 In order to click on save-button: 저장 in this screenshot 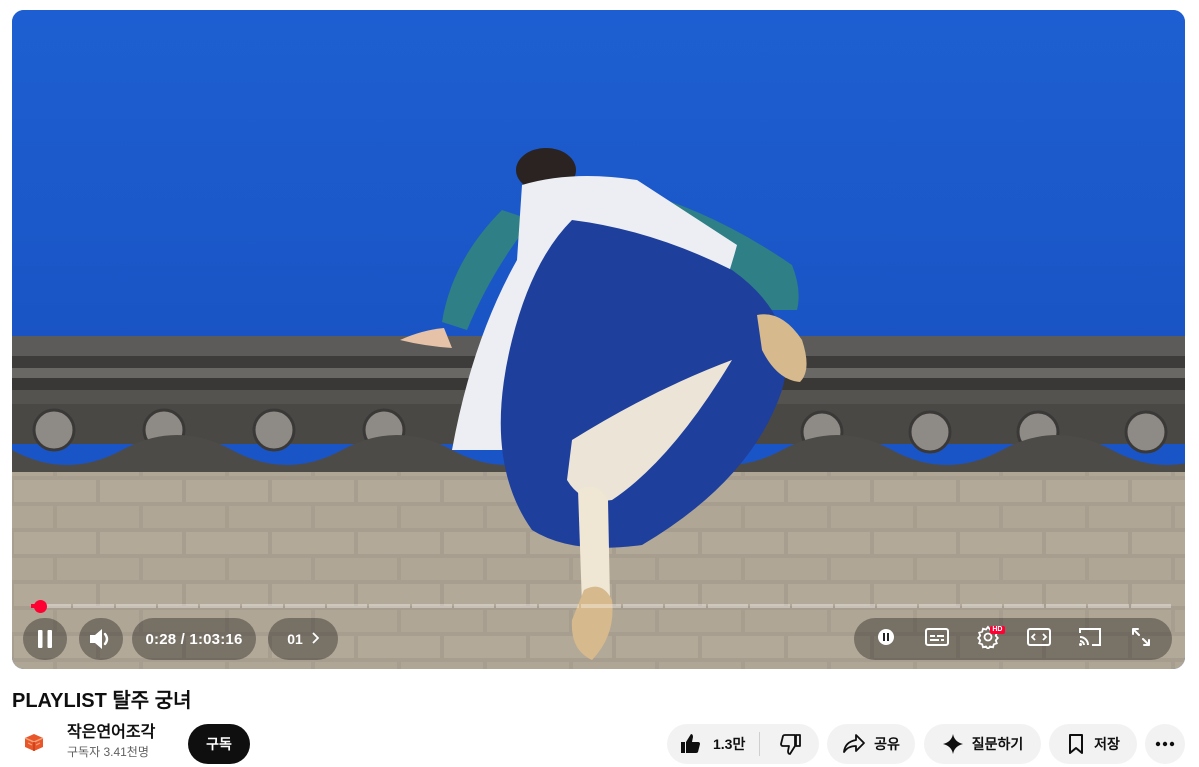, I will do `click(1093, 744)`.